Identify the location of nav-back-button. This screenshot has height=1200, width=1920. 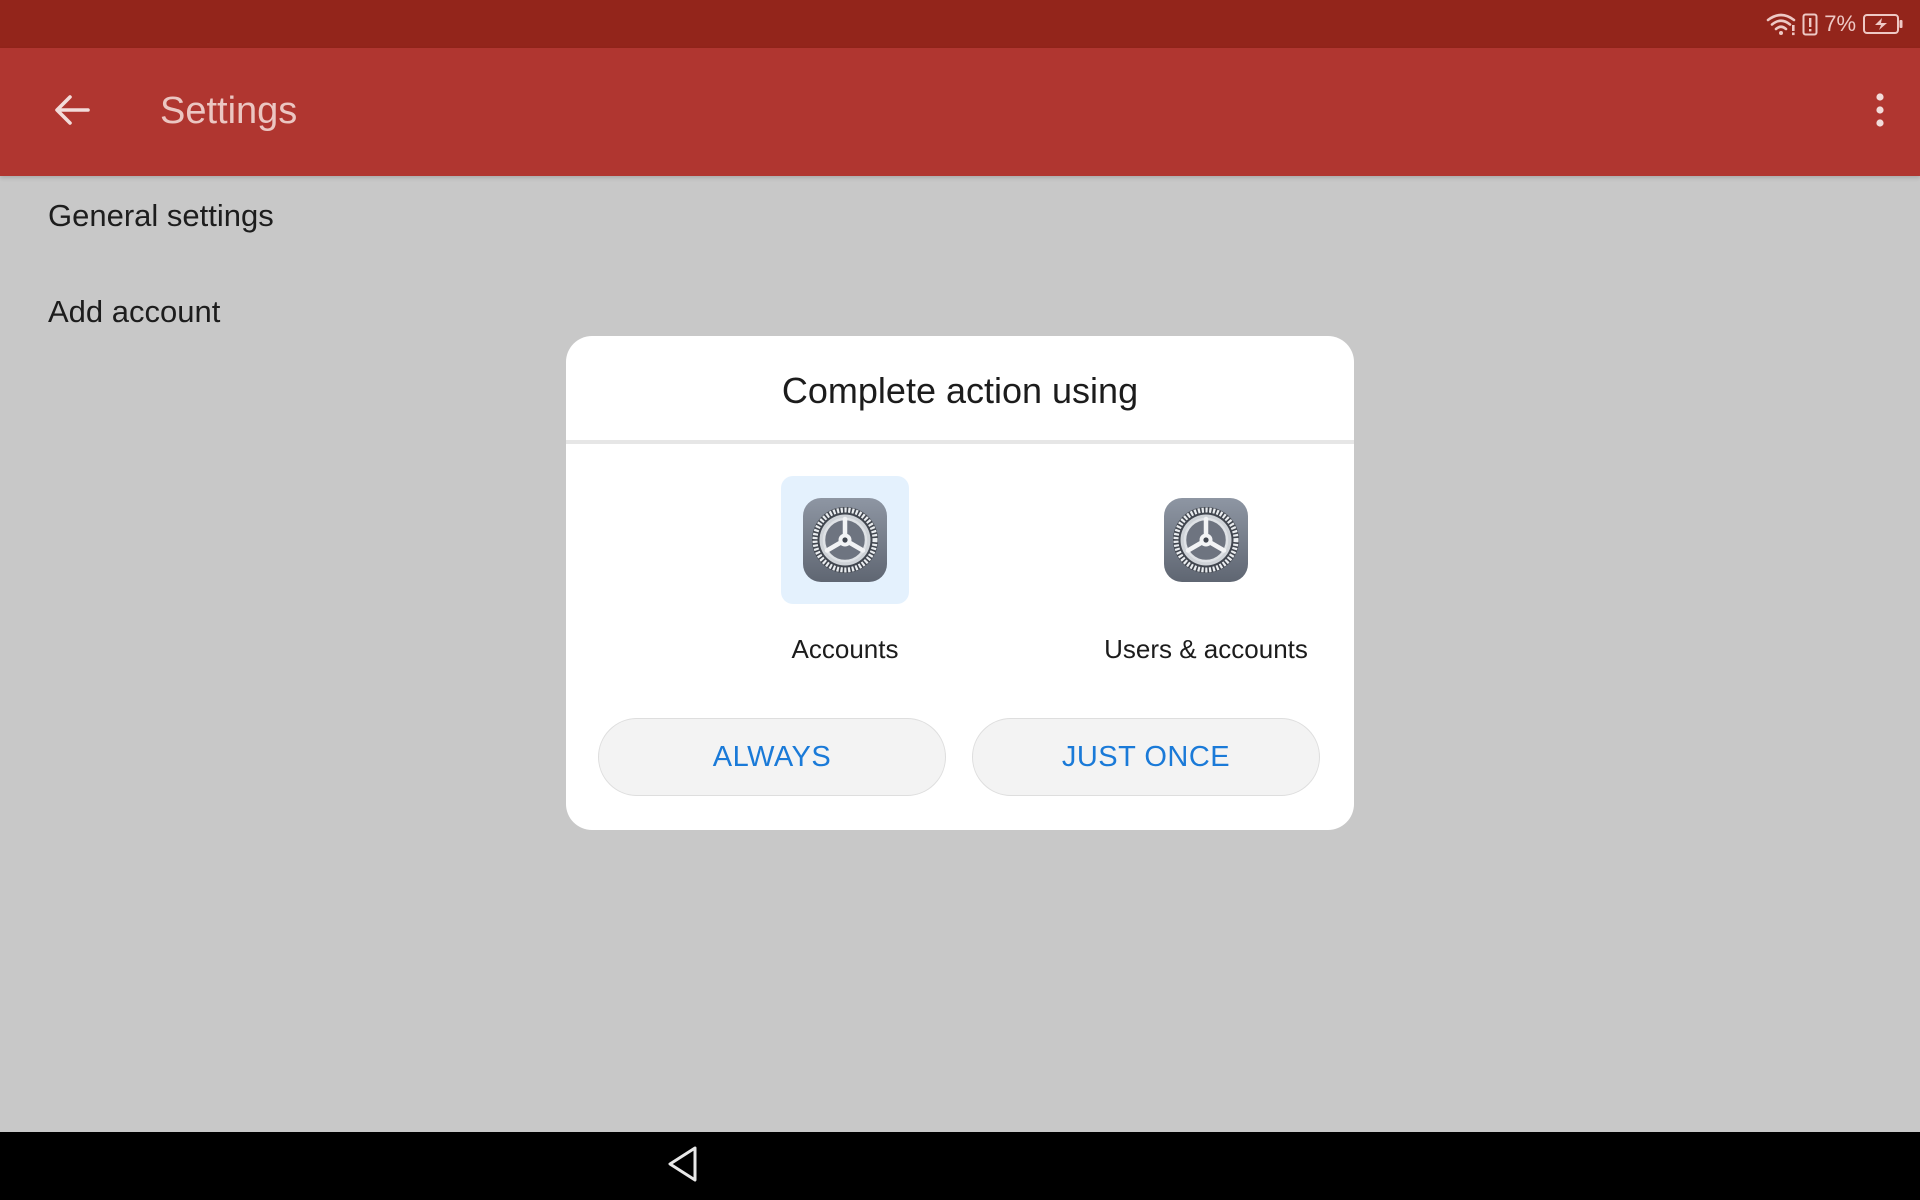
(683, 1166).